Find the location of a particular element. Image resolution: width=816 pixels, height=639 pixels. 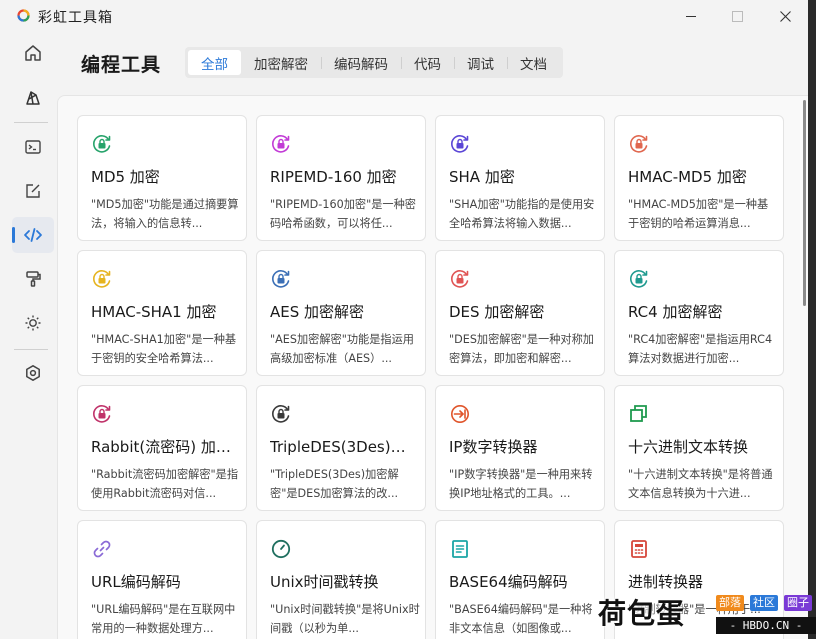

tool-card-title: IP数字转换器 is located at coordinates (493, 447).